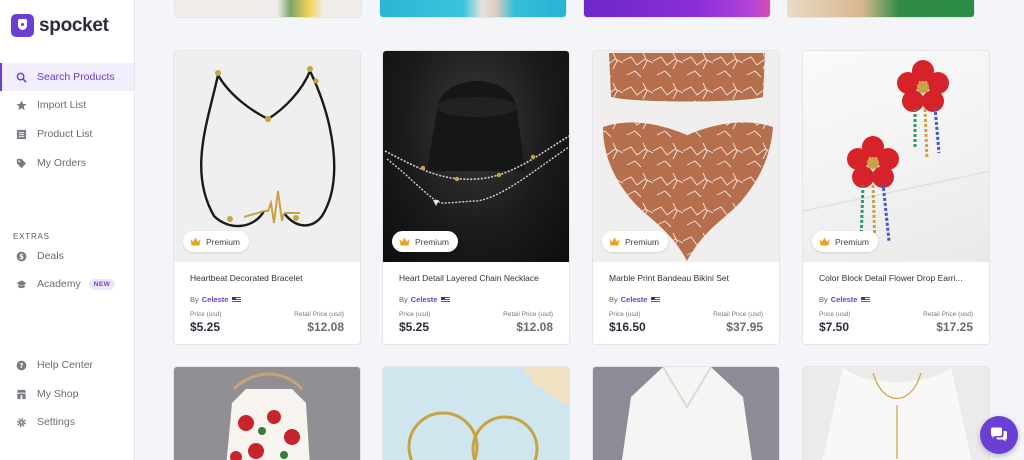 Image resolution: width=1024 pixels, height=460 pixels. I want to click on star-icon, so click(21, 105).